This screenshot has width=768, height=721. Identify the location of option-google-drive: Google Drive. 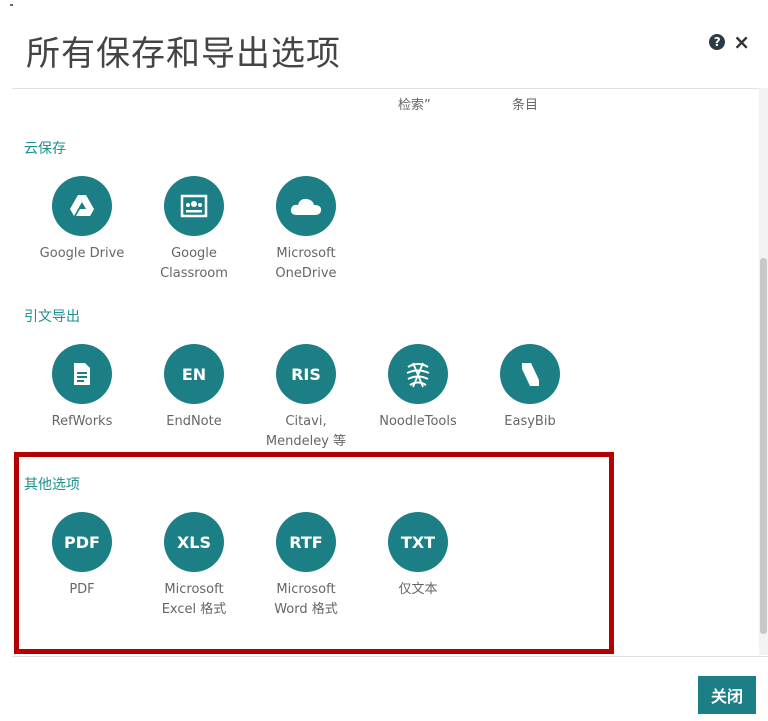
(82, 220).